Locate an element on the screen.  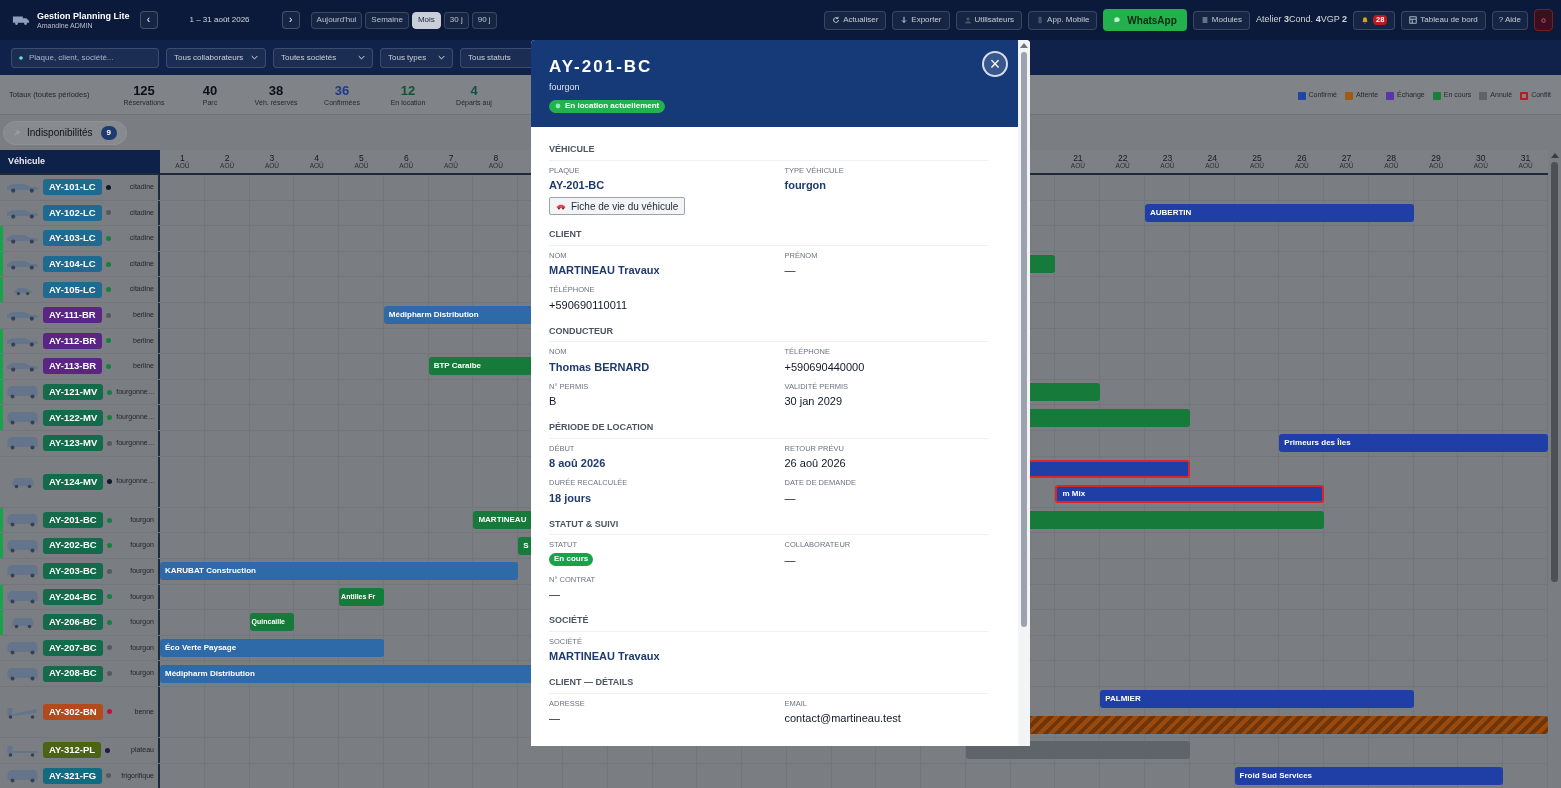
stat-value: 40 is located at coordinates (210, 90).